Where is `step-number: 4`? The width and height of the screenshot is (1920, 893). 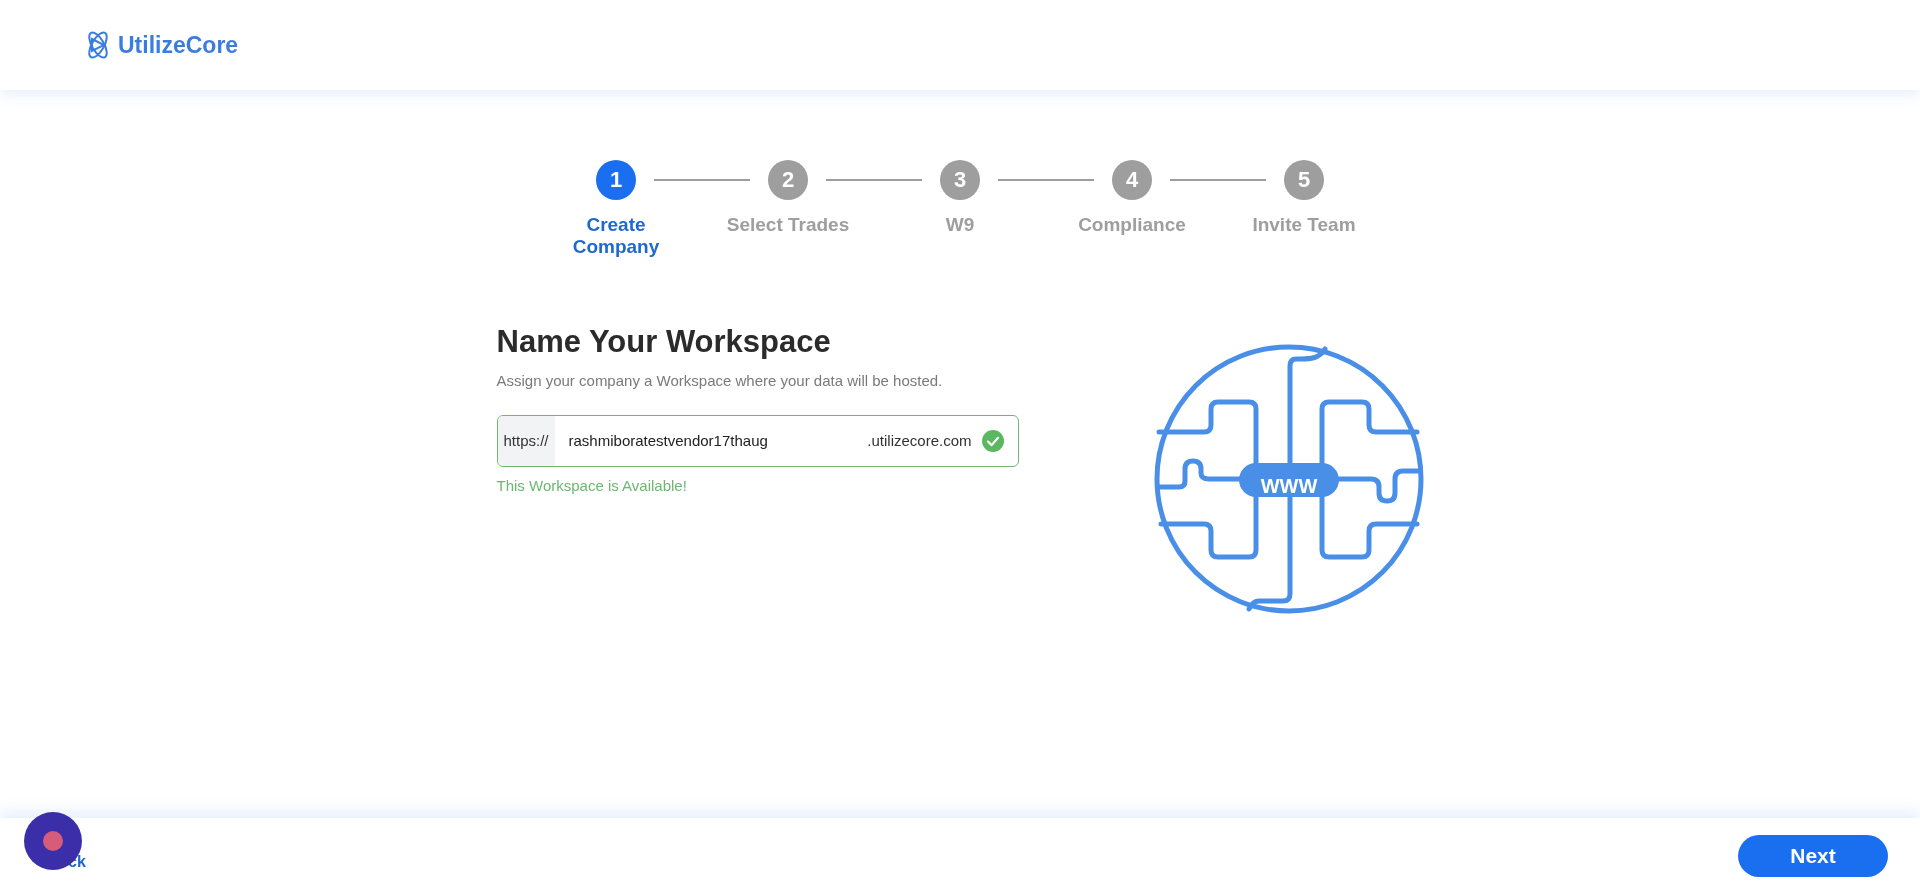 step-number: 4 is located at coordinates (1132, 180).